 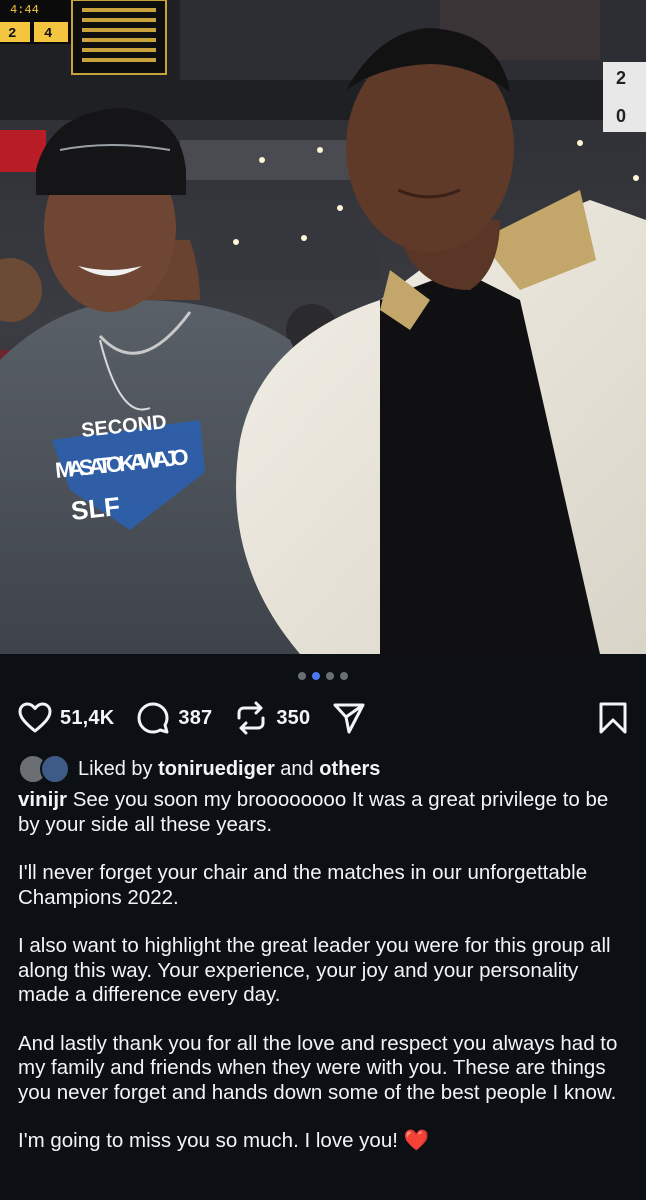 I want to click on share-button, so click(x=349, y=718).